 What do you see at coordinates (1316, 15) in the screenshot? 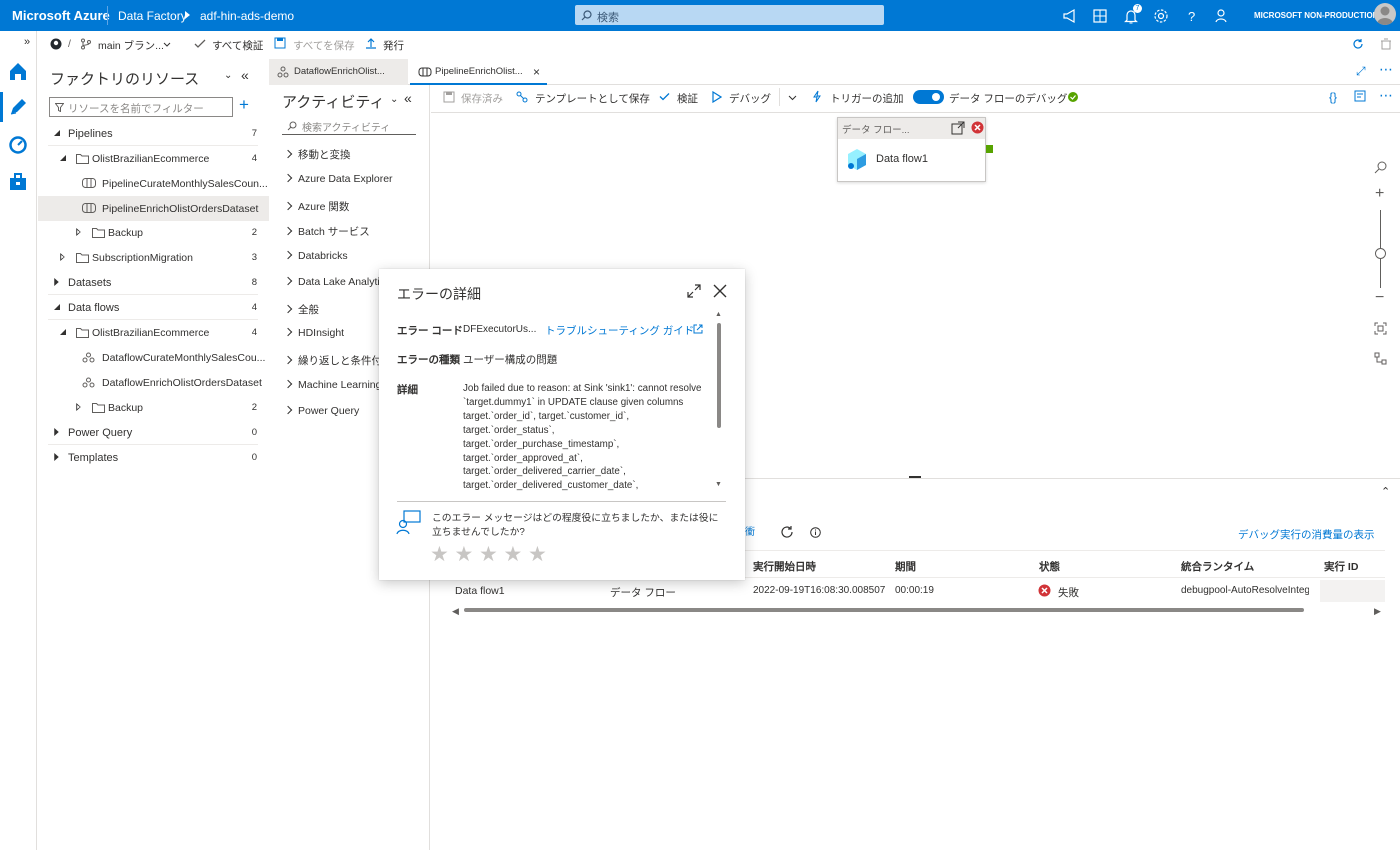
I see `tenant-name: MICROSOFT NON-PRODUCTION` at bounding box center [1316, 15].